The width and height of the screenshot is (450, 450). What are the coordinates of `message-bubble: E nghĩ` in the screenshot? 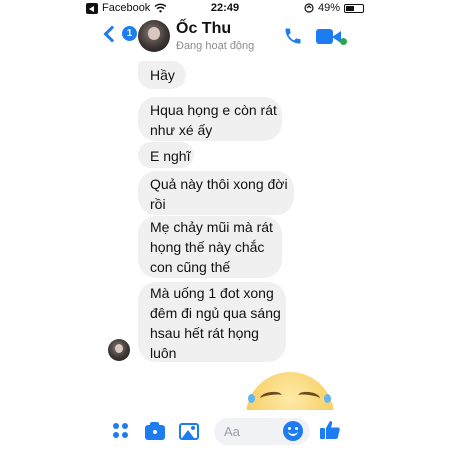 It's located at (166, 155).